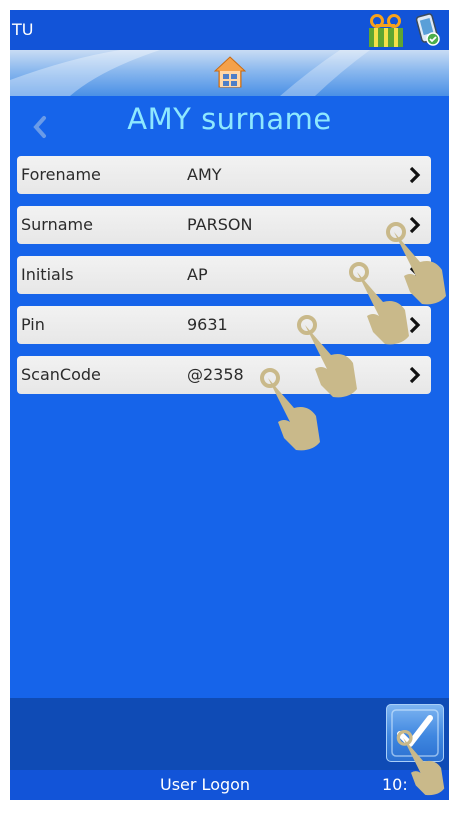  I want to click on status-title: TU, so click(23, 29).